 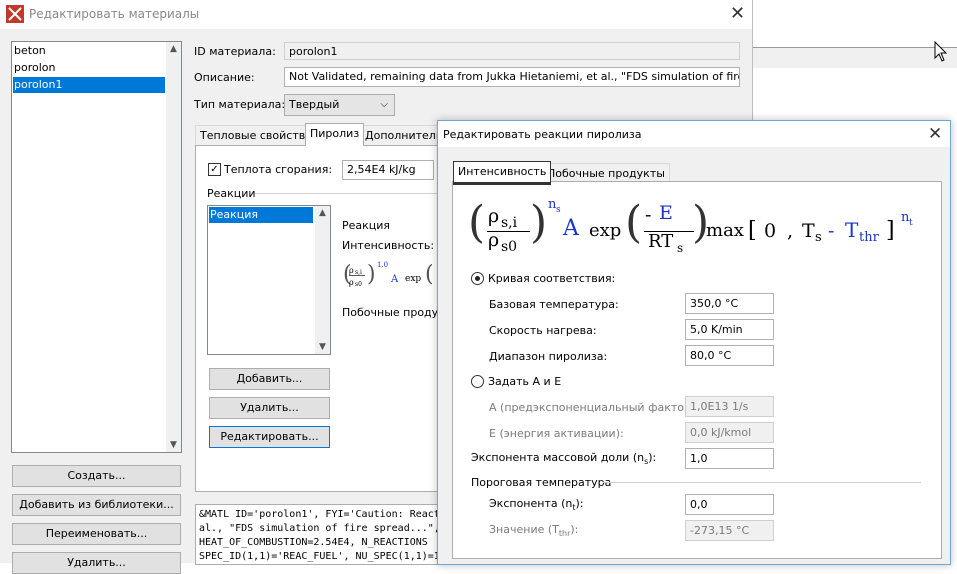 I want to click on ref-temp-field: 350,0 °C, so click(x=729, y=303).